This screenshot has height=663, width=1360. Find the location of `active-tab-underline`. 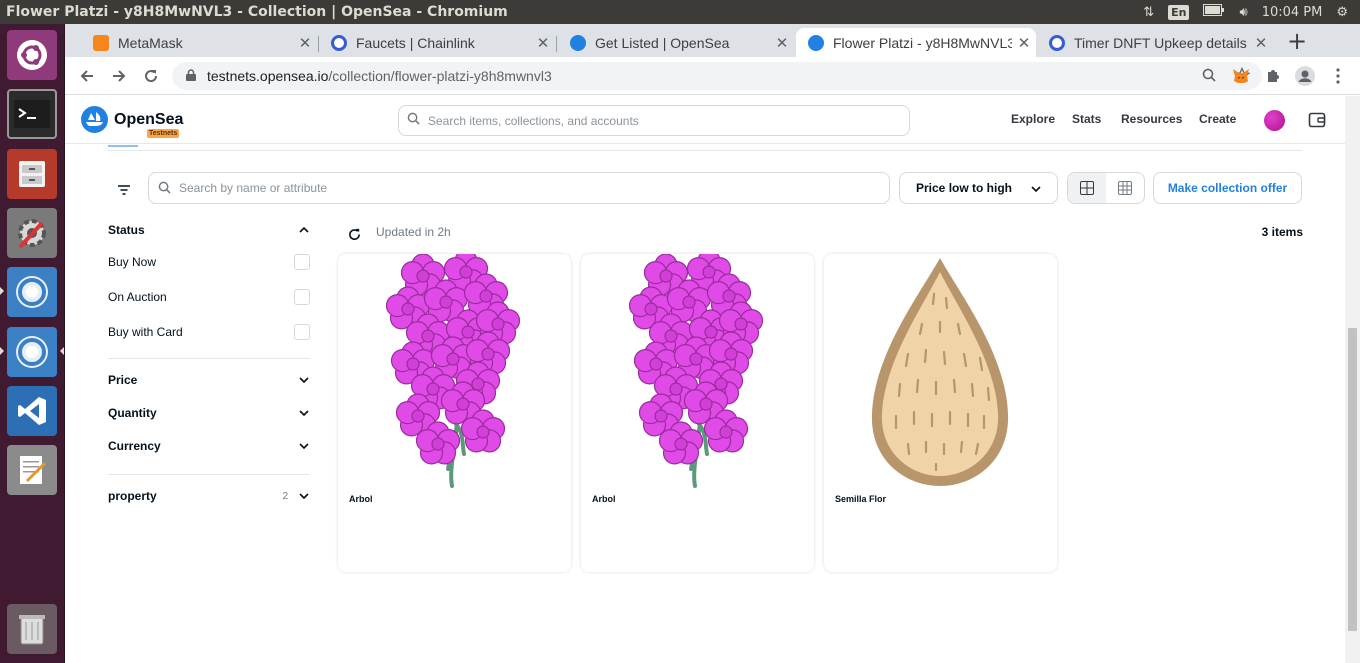

active-tab-underline is located at coordinates (123, 146).